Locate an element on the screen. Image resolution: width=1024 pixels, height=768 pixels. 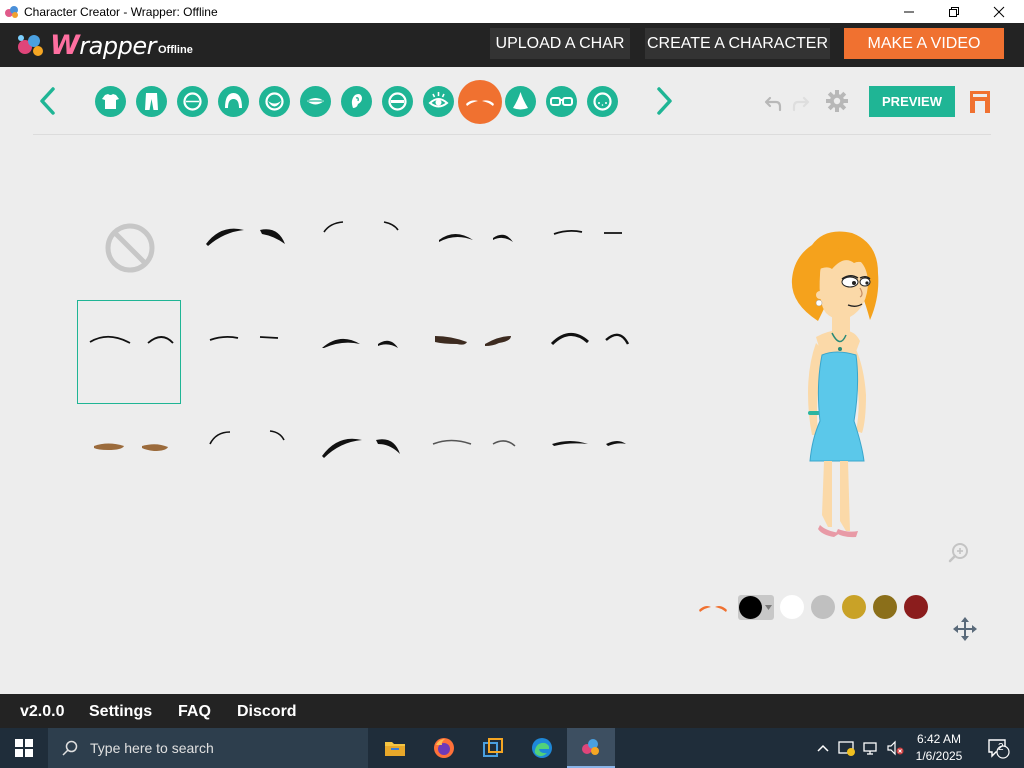
glasses-icon is located at coordinates (561, 101).